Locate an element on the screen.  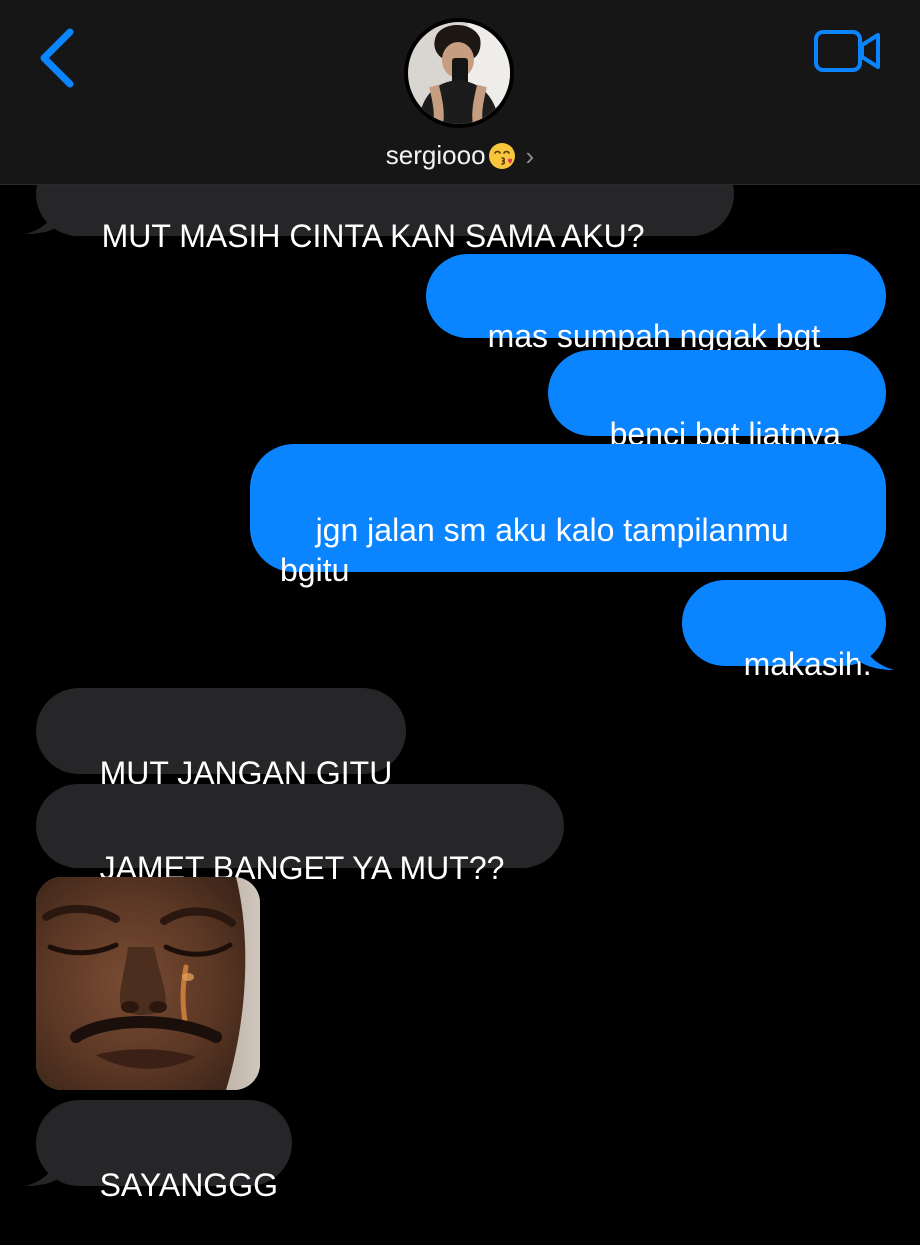
message-bubble-incoming: SAYANGGG is located at coordinates (164, 1151).